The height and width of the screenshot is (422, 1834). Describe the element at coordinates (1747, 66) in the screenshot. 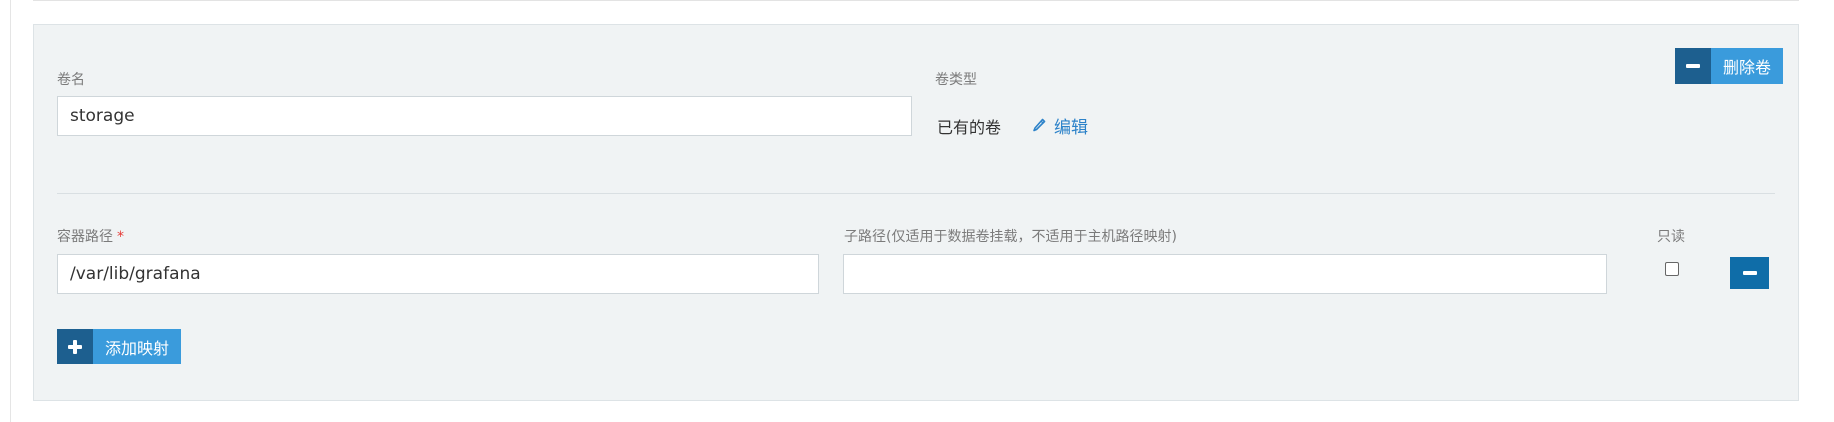

I see `delete-volume-label: 删除卷` at that location.